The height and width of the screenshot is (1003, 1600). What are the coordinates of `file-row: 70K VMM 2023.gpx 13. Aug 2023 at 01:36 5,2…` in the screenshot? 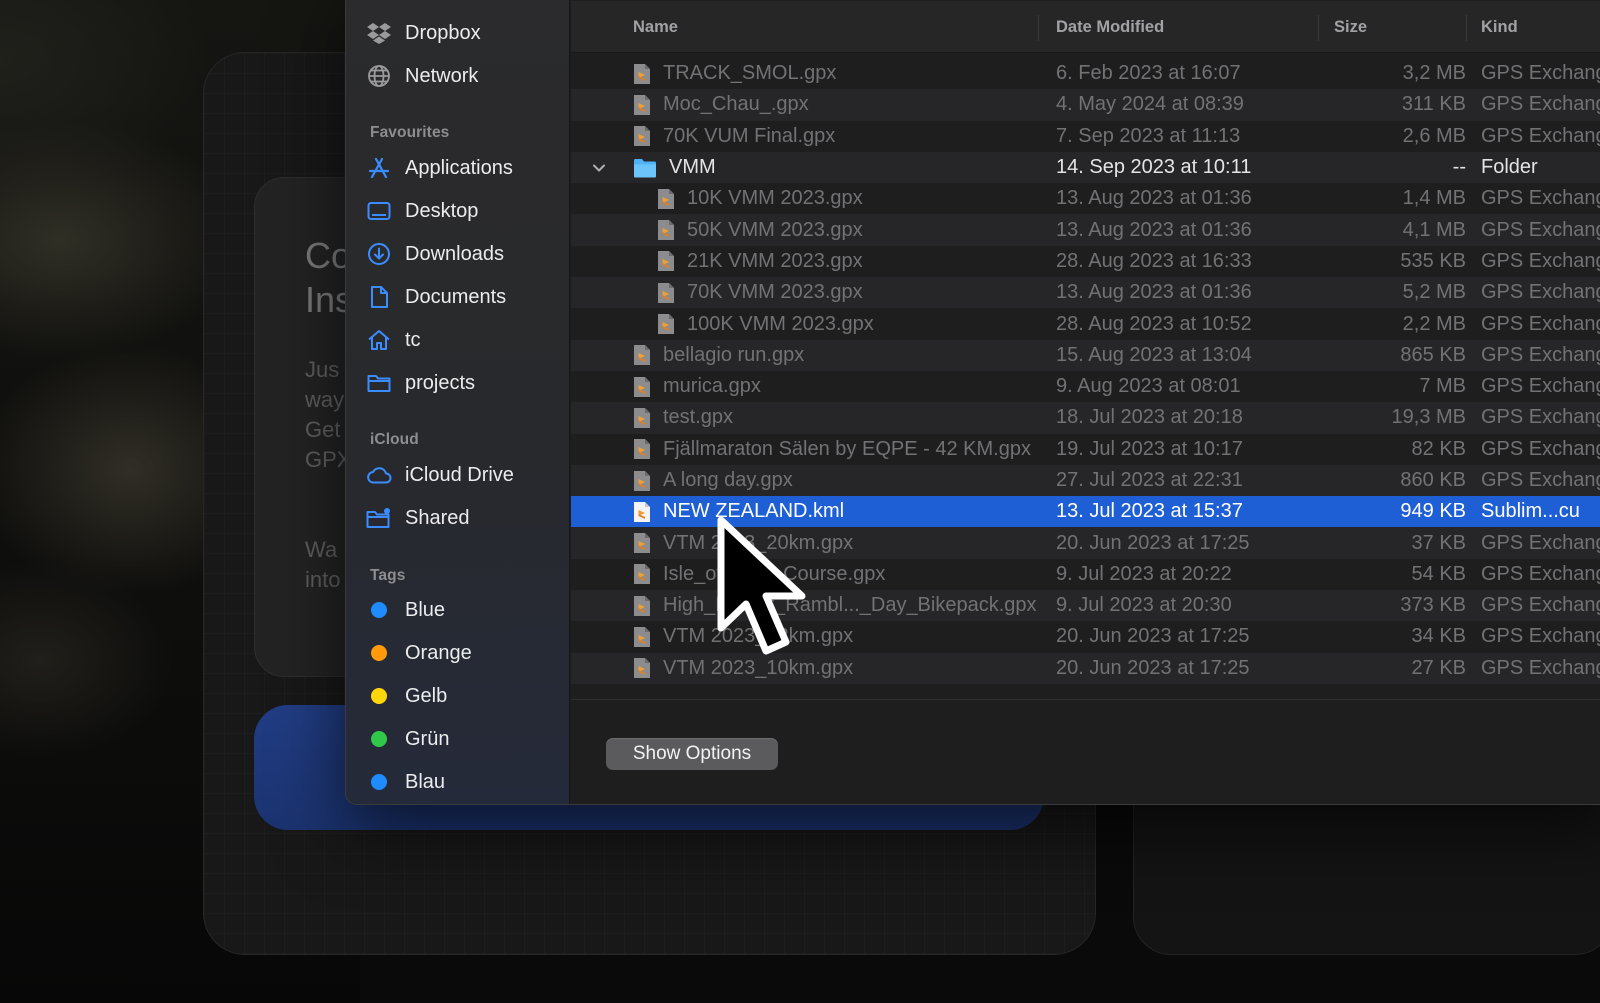 It's located at (1085, 293).